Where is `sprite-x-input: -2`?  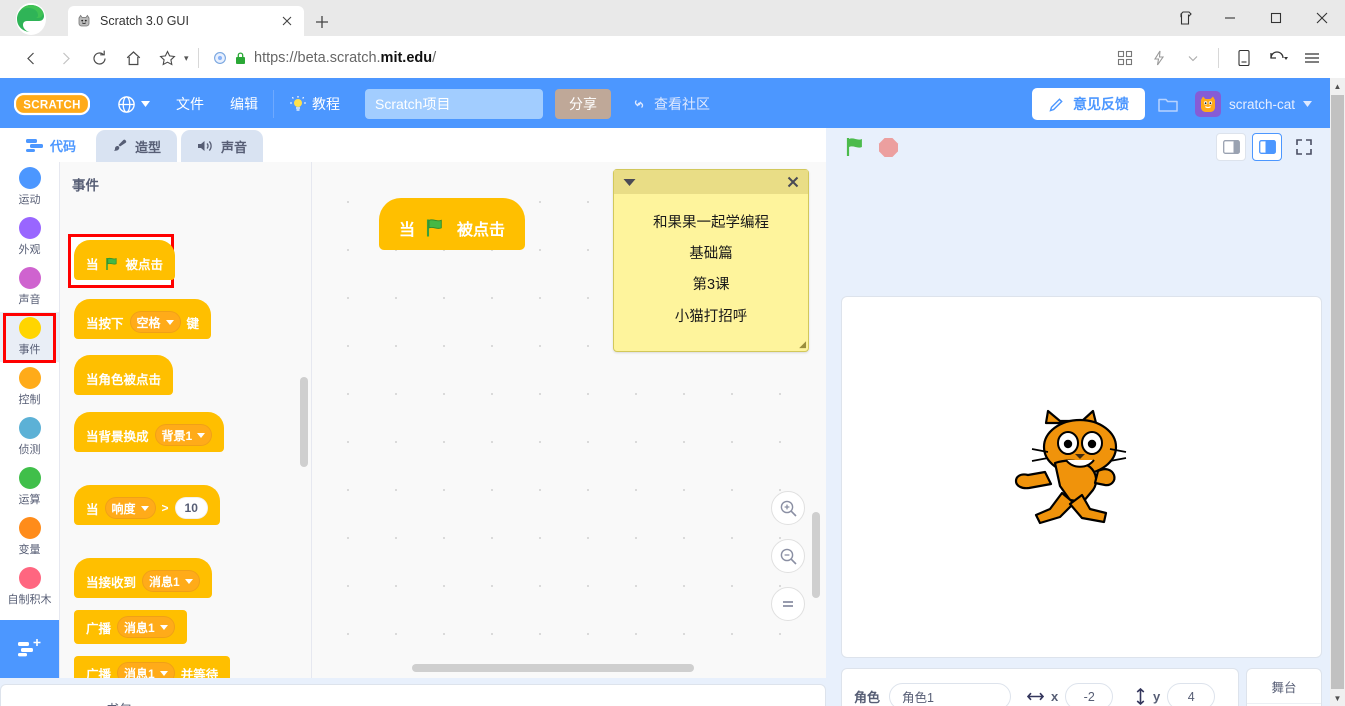
sprite-x-input: -2 is located at coordinates (1089, 694).